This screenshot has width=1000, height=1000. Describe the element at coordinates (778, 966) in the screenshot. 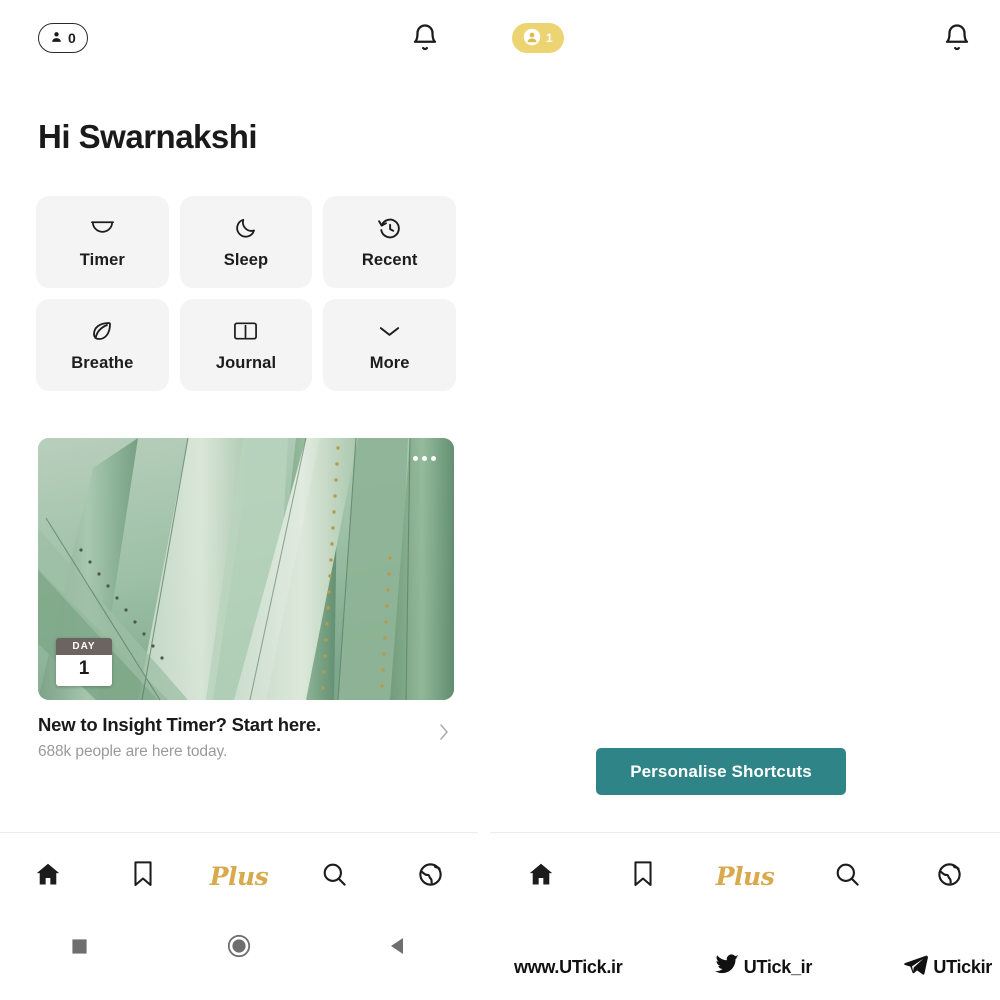

I see `watermark-twitter-text: UTick_ir` at that location.